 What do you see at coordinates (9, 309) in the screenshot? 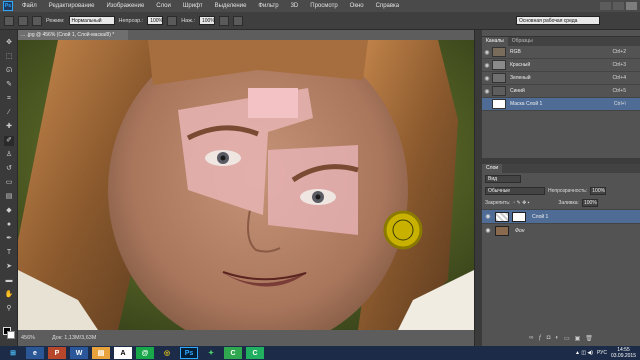
I see `zoom-icon: ⚲` at bounding box center [9, 309].